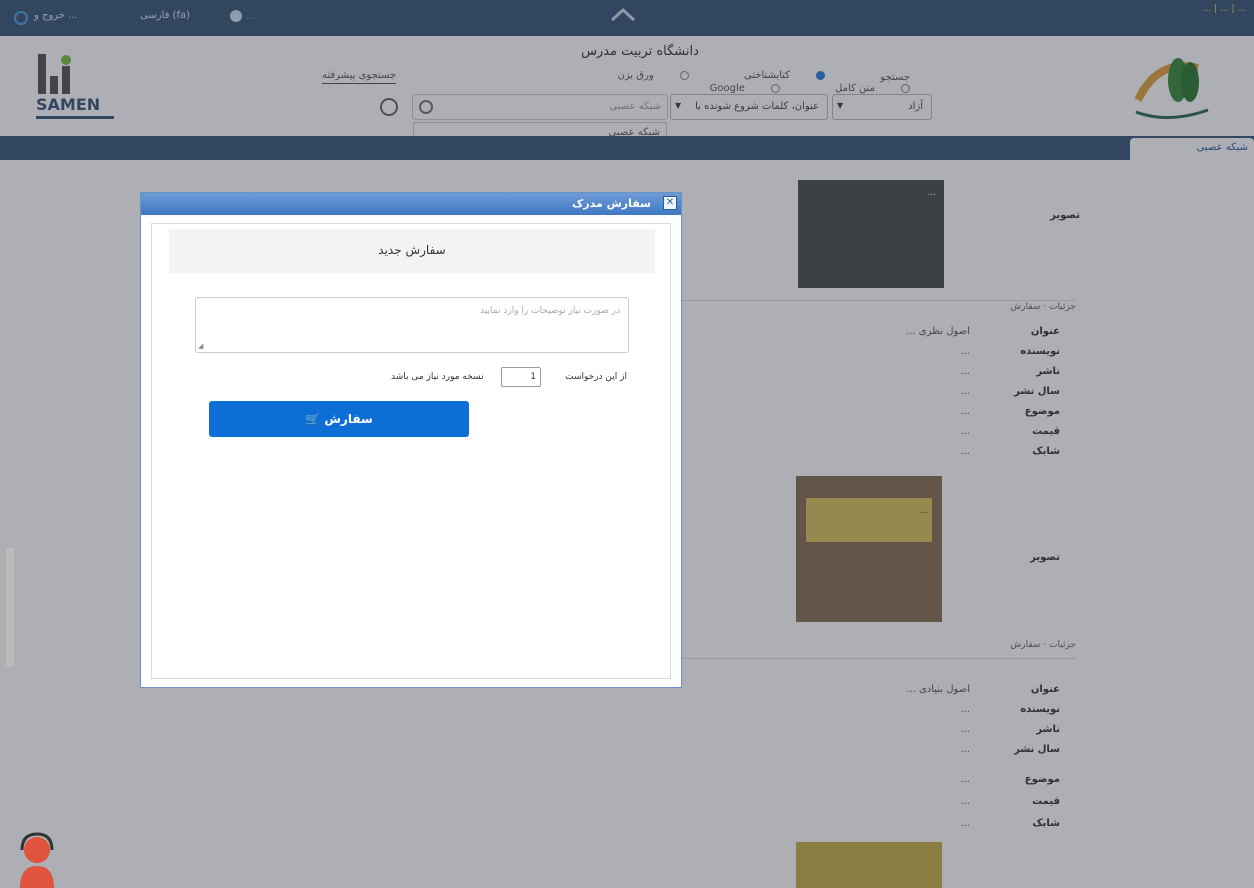  I want to click on scrollbar, so click(10, 607).